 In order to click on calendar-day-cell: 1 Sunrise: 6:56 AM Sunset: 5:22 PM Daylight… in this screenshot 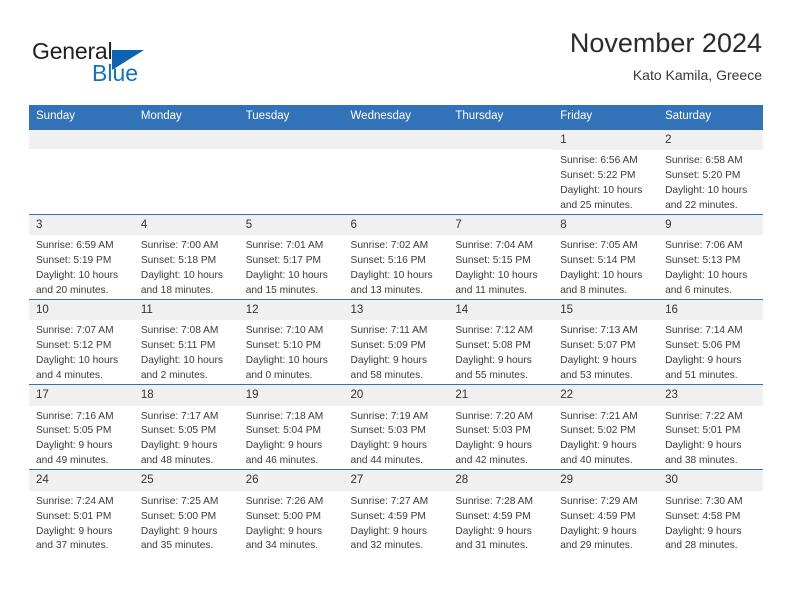, I will do `click(606, 171)`.